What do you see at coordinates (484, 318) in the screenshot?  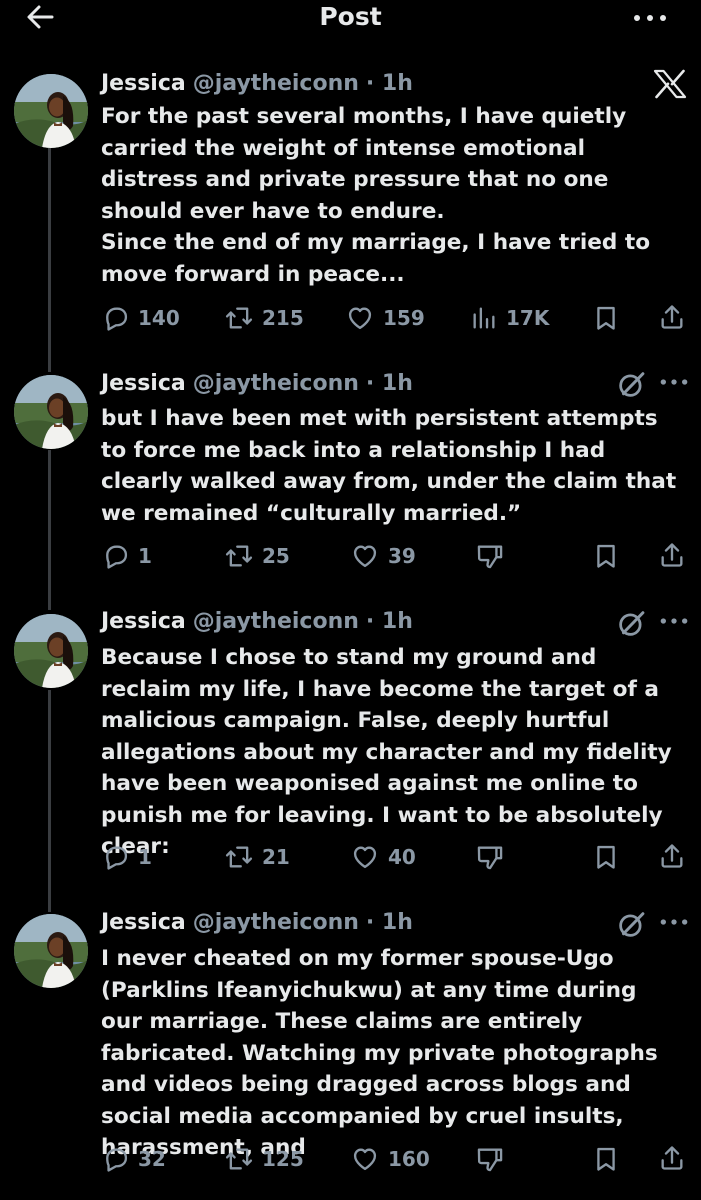 I see `views-icon` at bounding box center [484, 318].